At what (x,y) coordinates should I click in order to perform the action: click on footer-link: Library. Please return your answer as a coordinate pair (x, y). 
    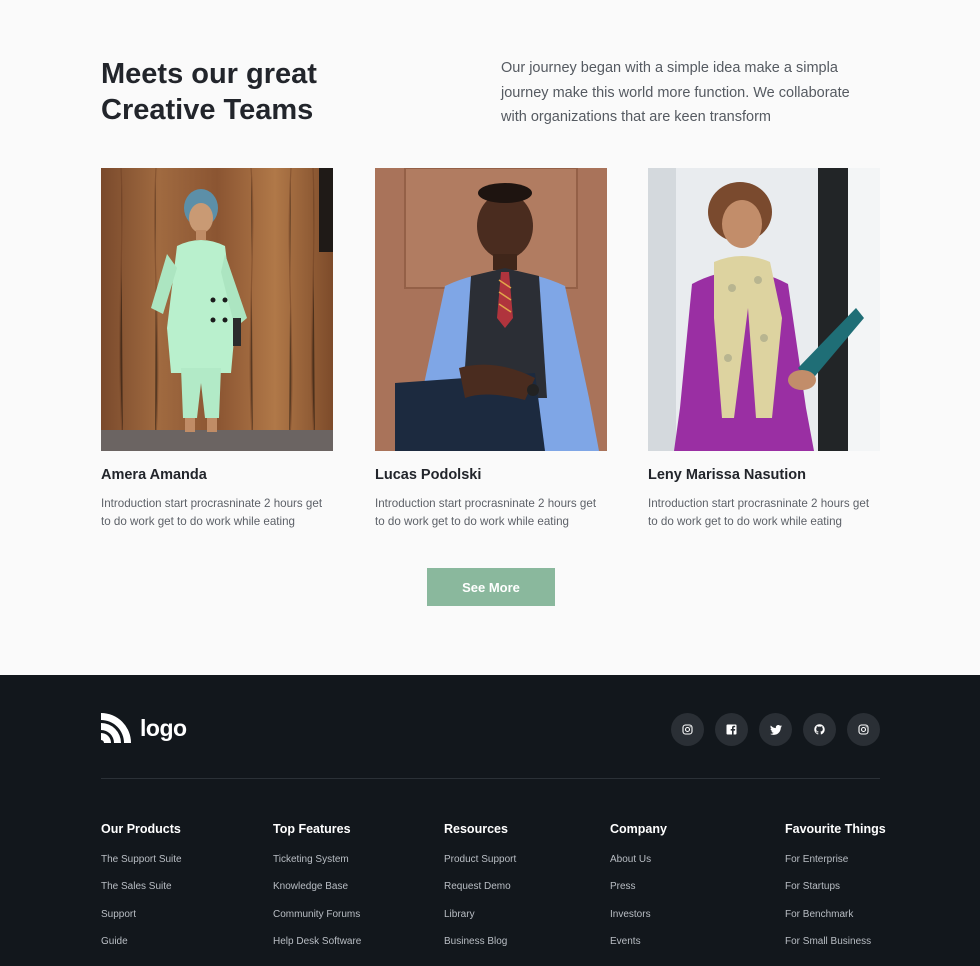
    Looking at the image, I should click on (480, 915).